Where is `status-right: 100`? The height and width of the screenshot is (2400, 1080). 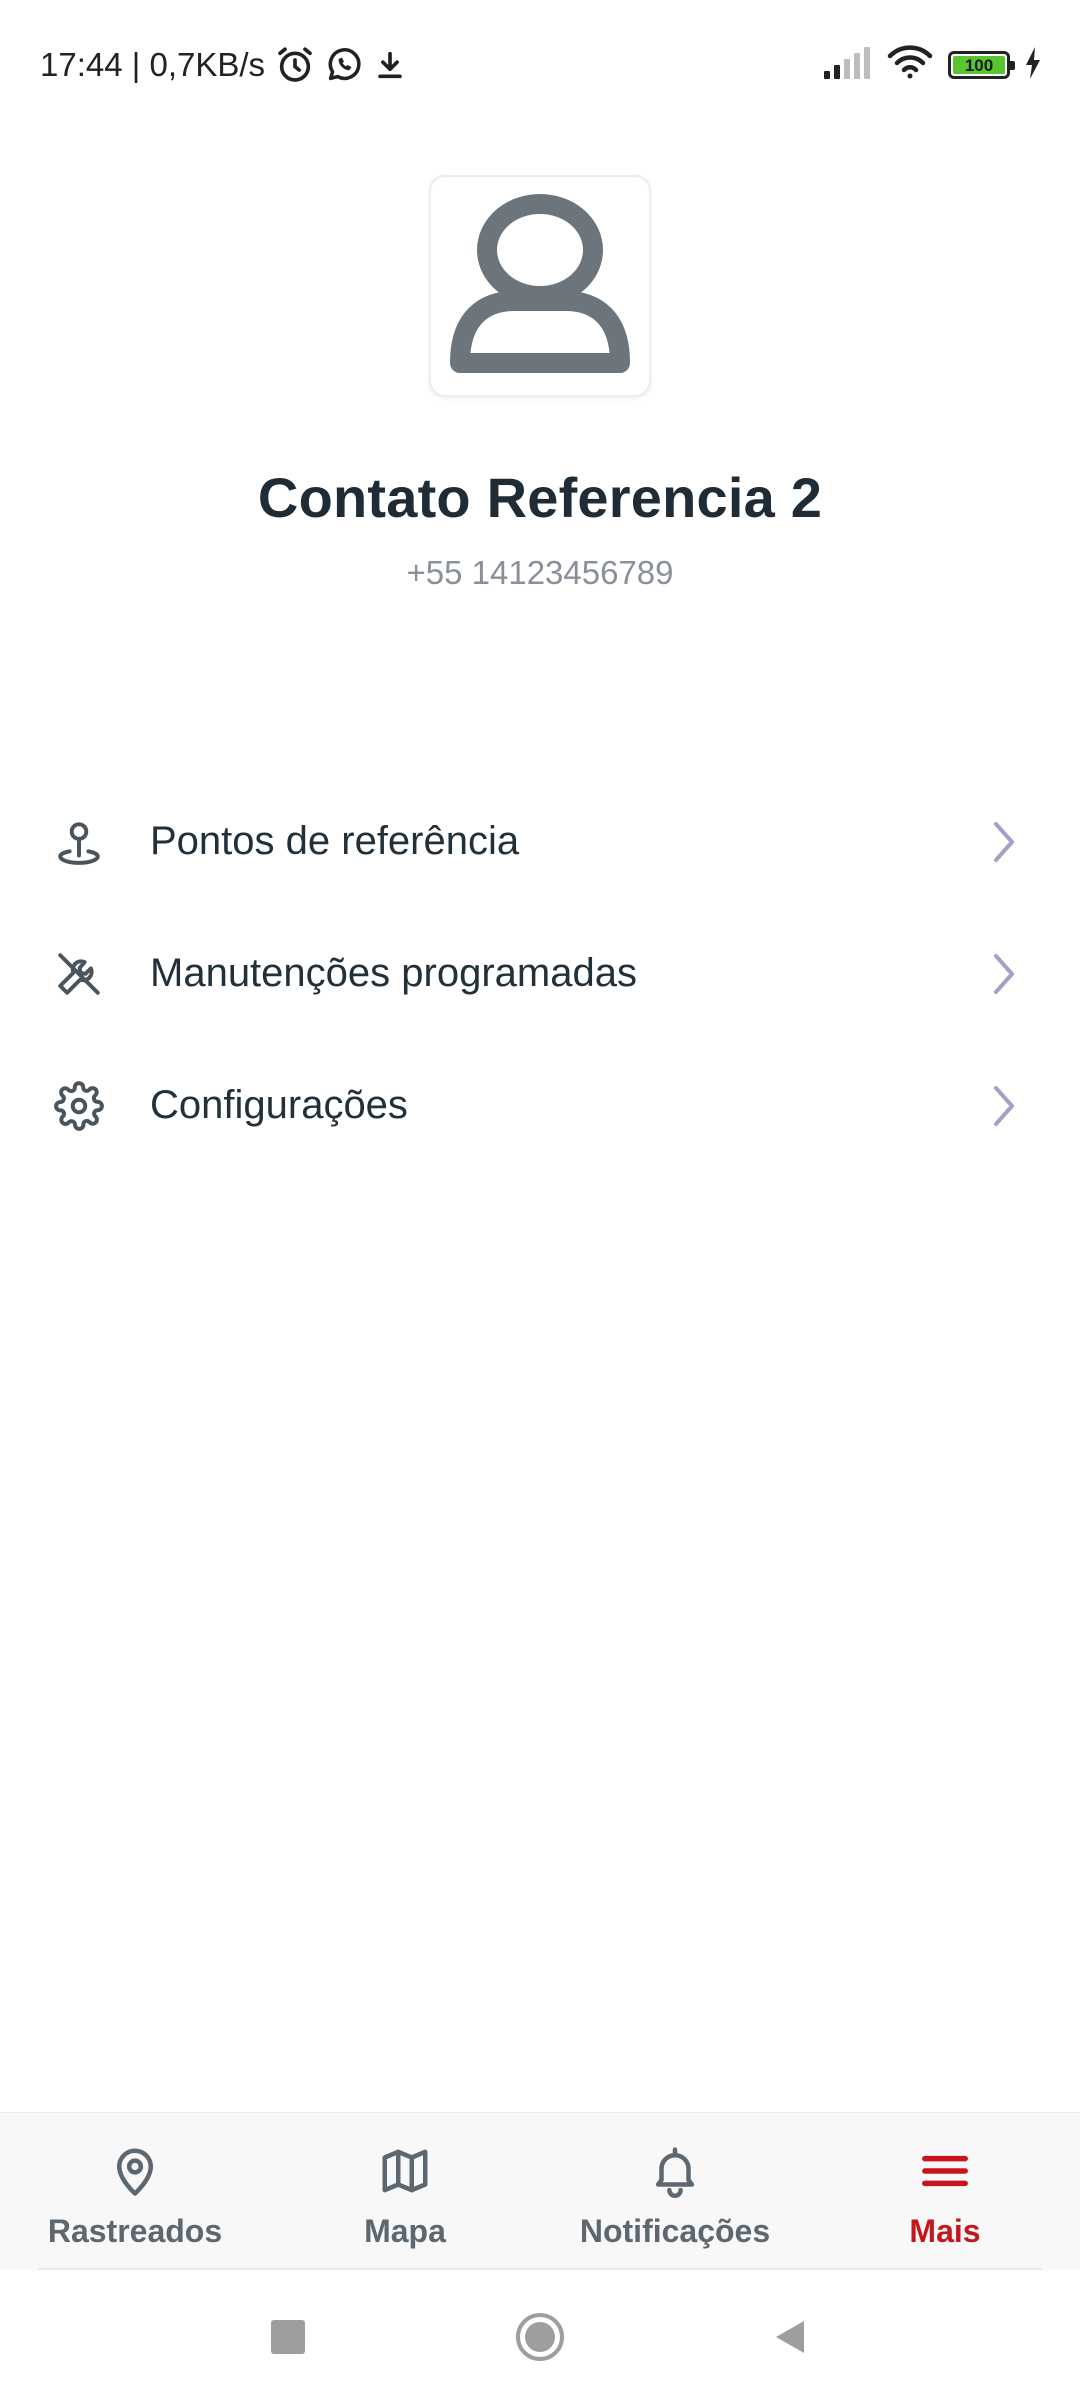
status-right: 100 is located at coordinates (932, 65).